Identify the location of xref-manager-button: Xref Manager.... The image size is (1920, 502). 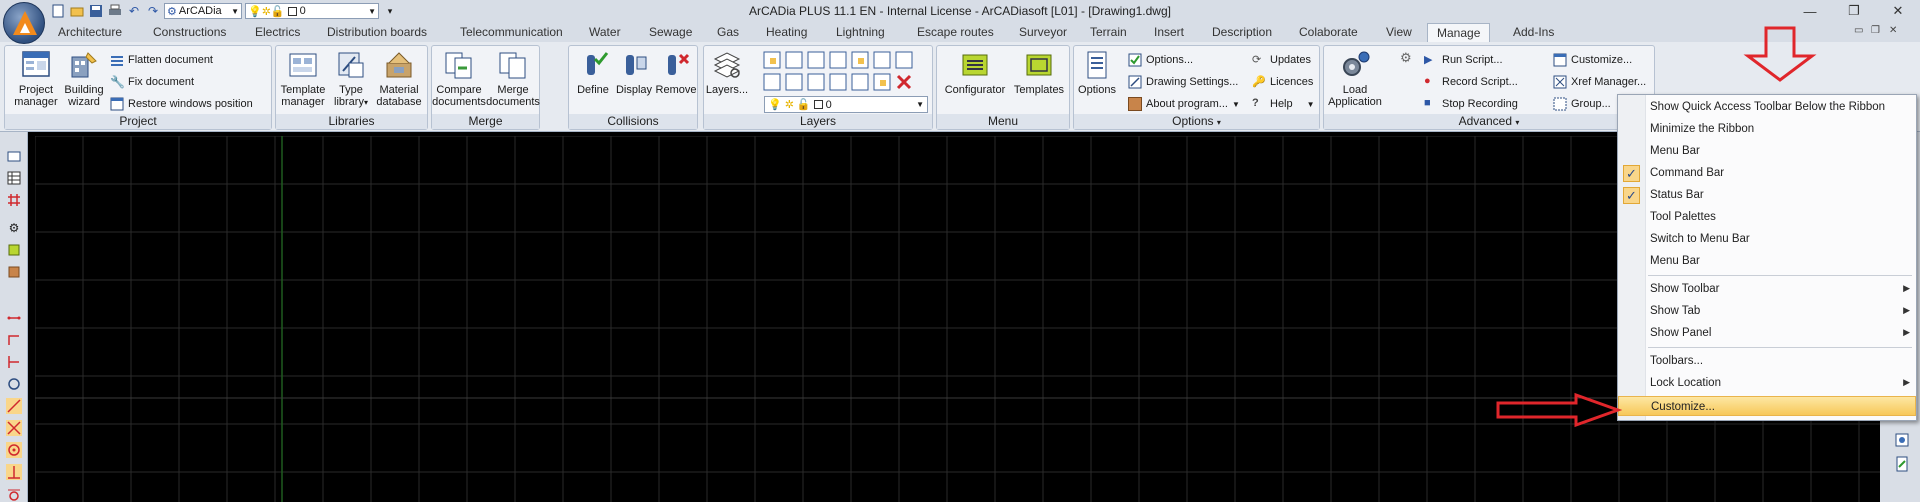
(1599, 82).